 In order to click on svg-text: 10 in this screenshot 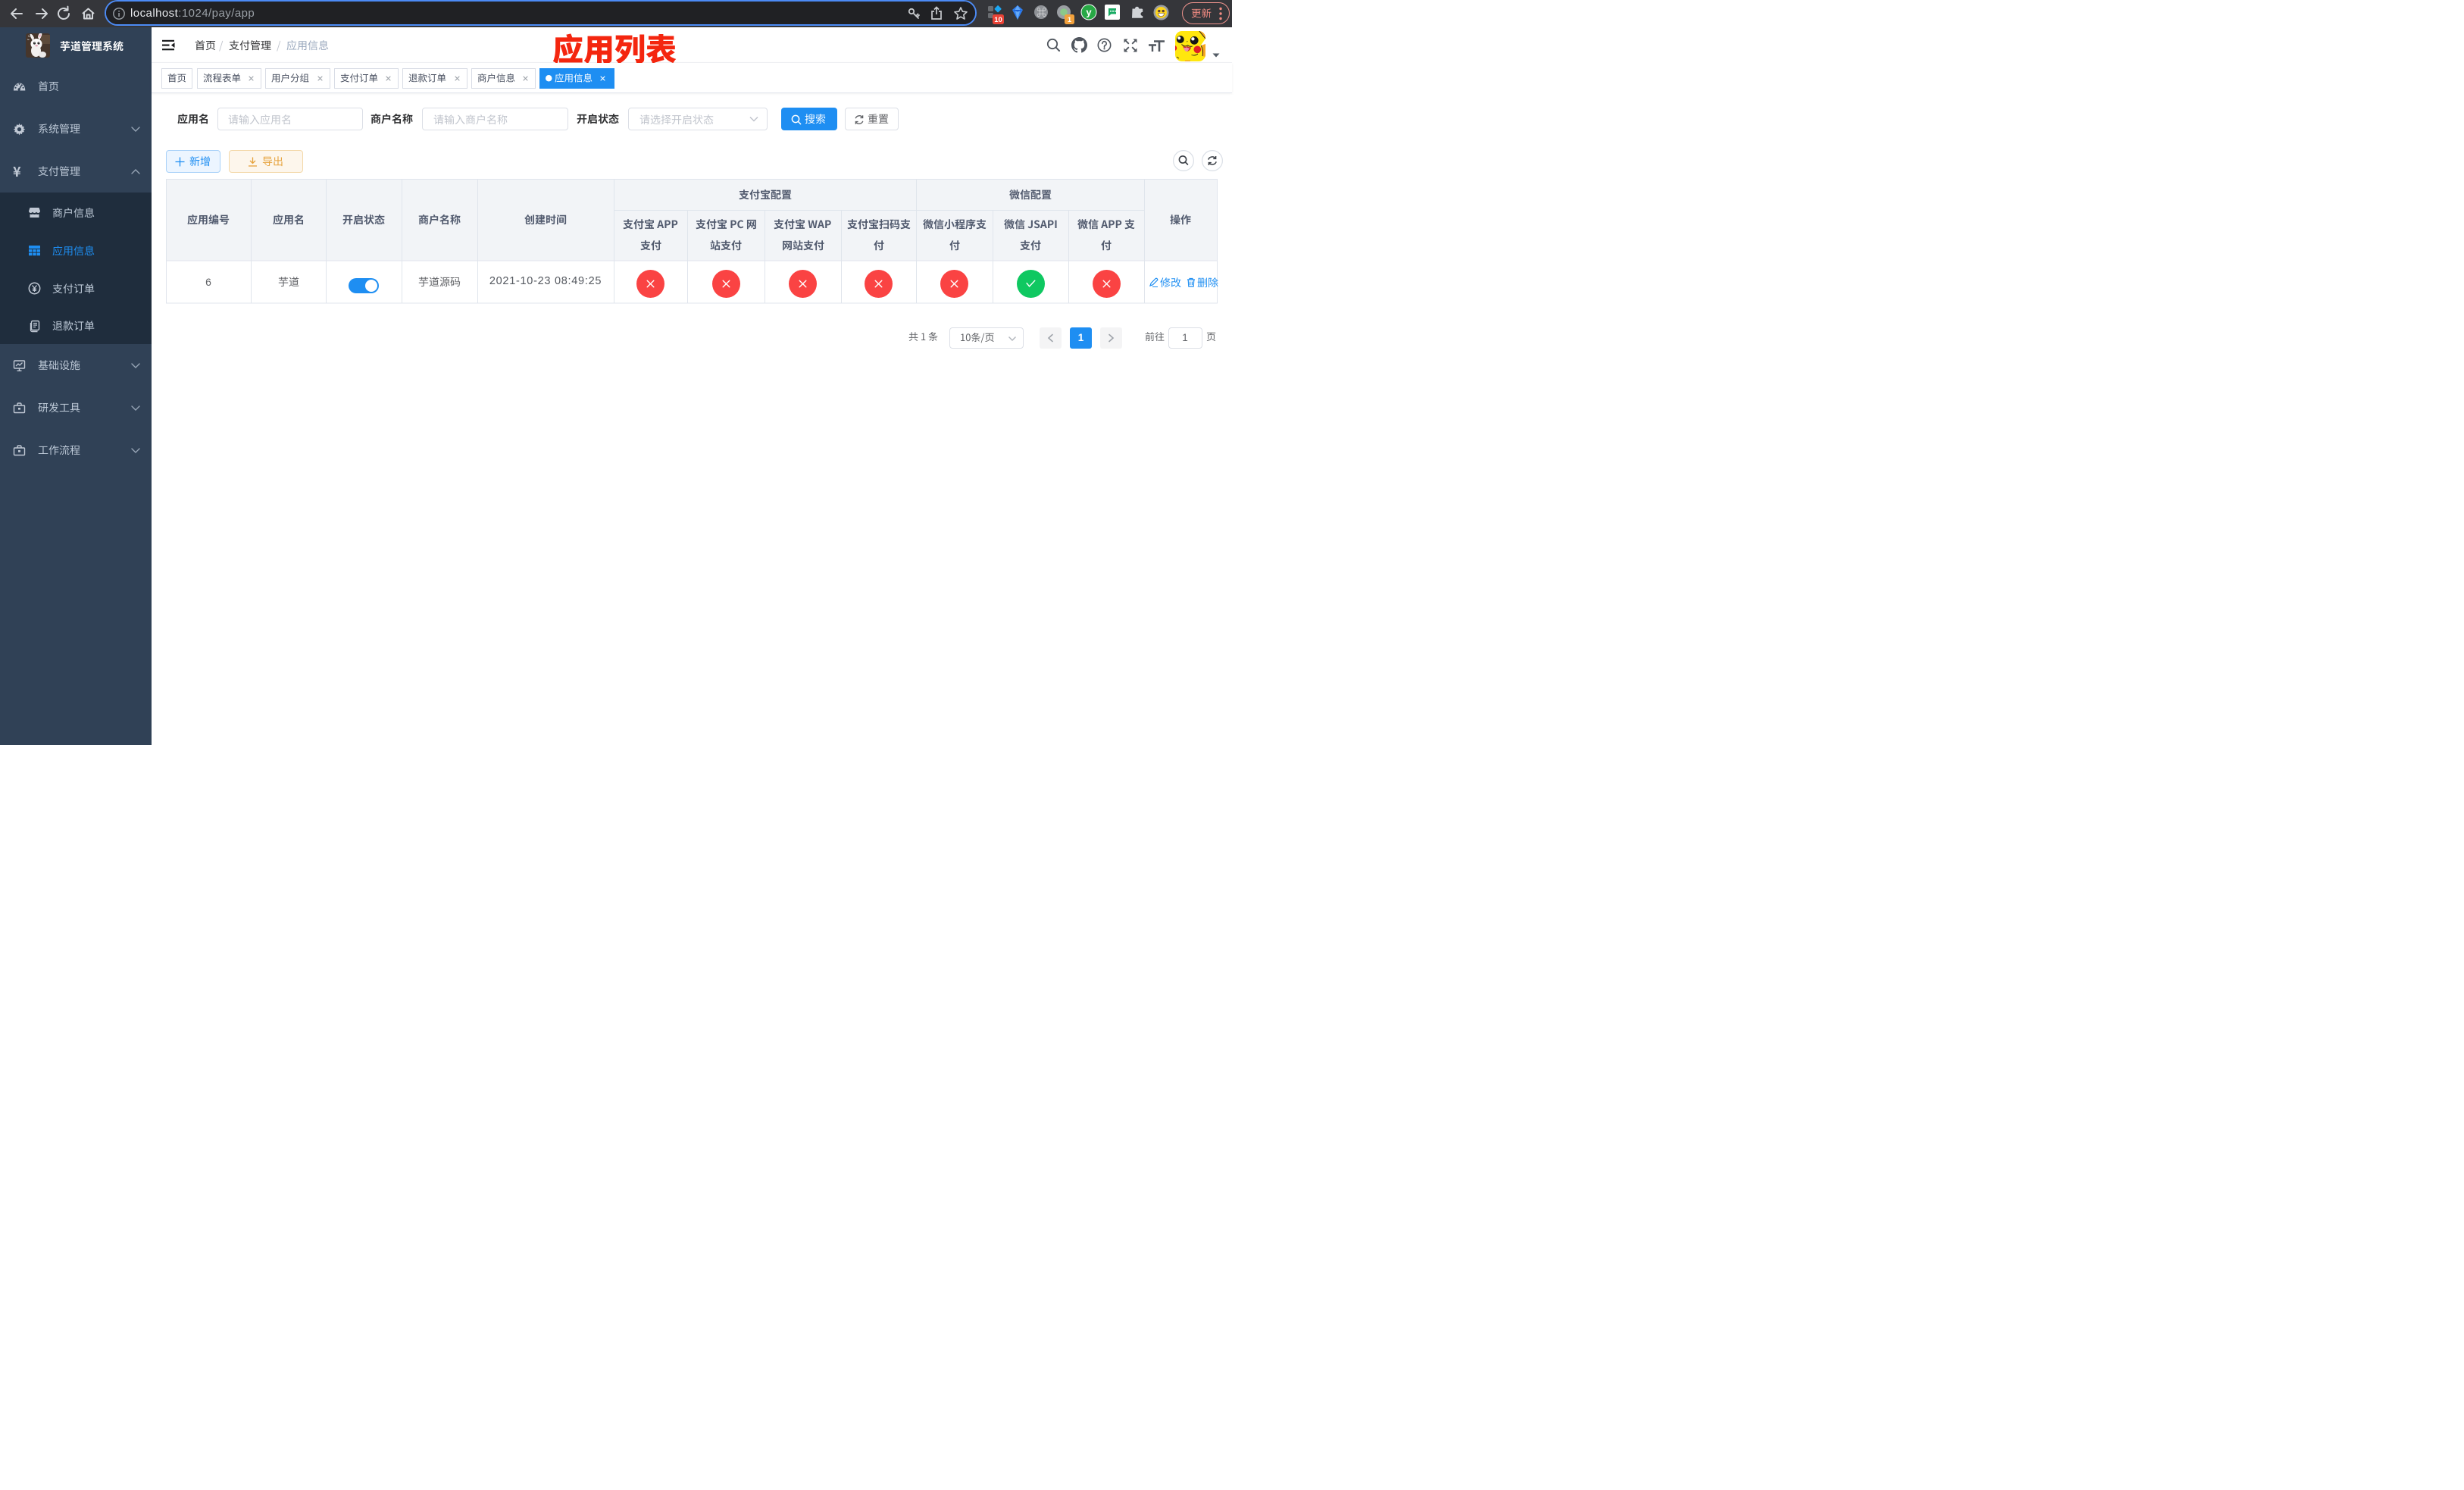, I will do `click(998, 20)`.